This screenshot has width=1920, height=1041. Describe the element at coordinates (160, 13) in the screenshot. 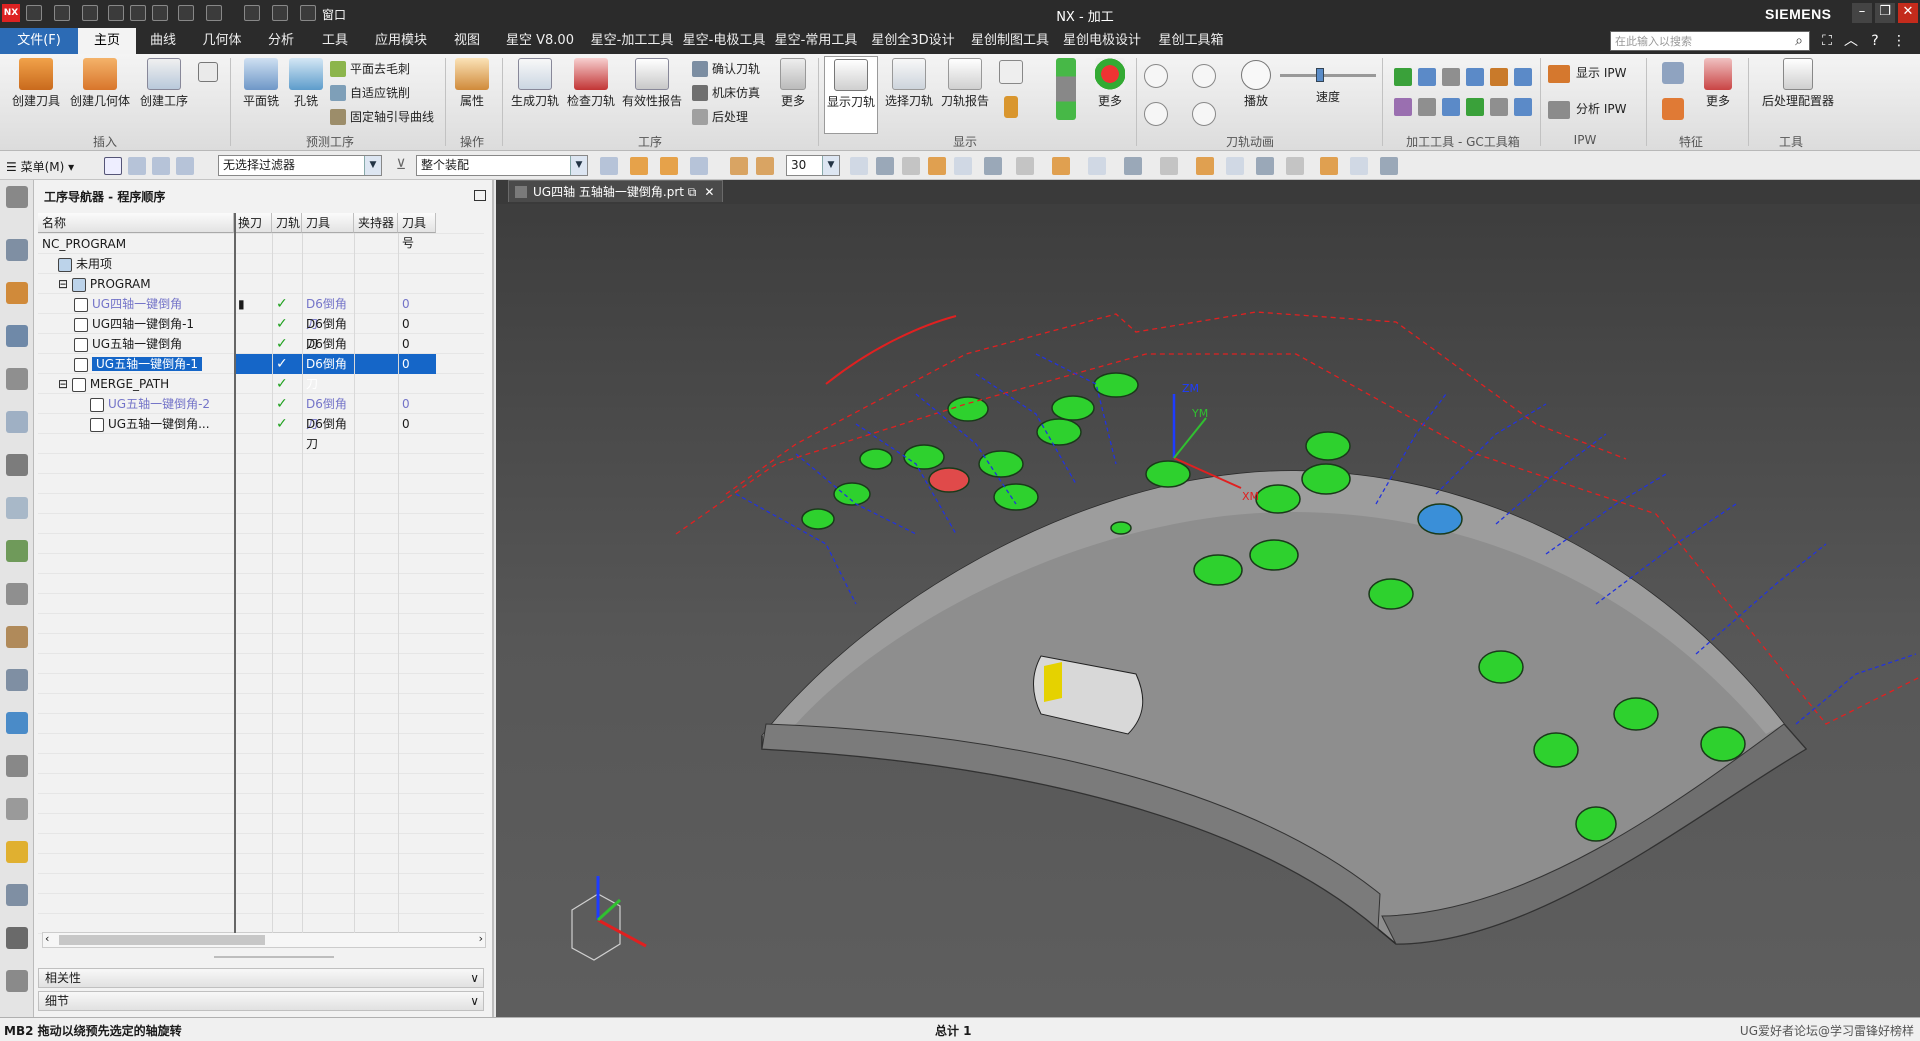

I see `paste-icon` at that location.